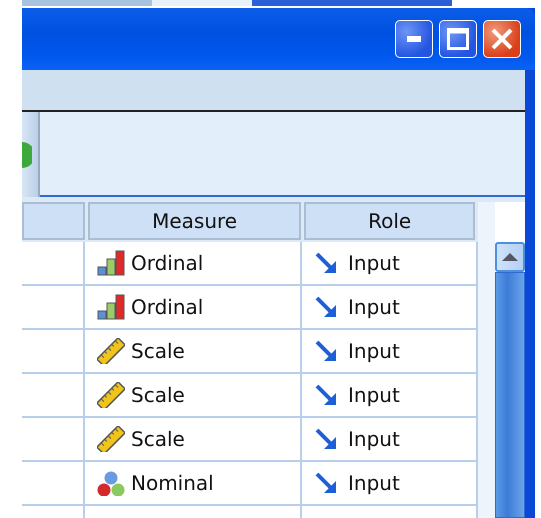  What do you see at coordinates (389, 221) in the screenshot?
I see `column-header: Role` at bounding box center [389, 221].